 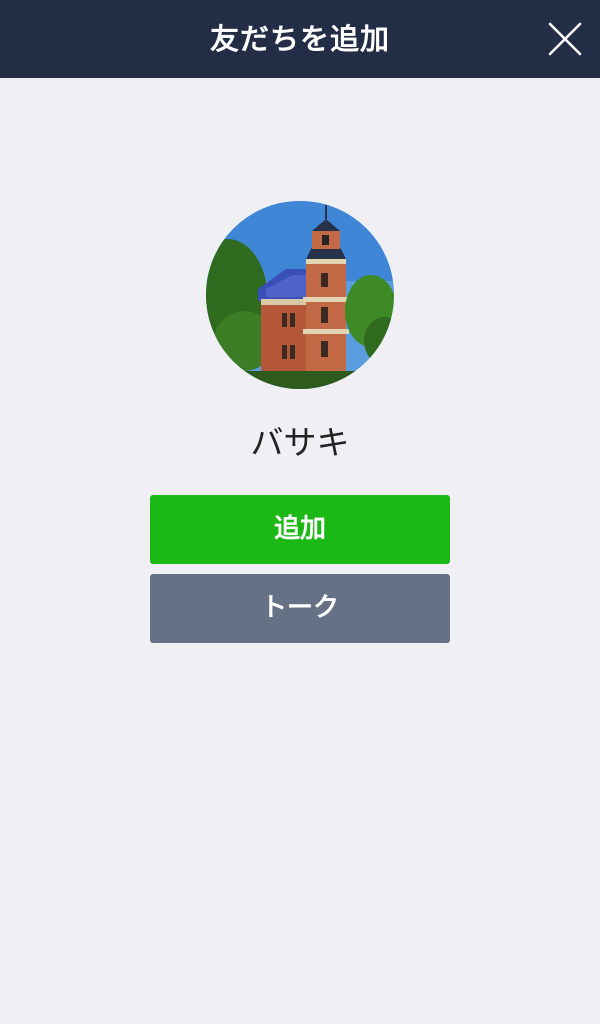 I want to click on talk-button: トーク, so click(x=300, y=608).